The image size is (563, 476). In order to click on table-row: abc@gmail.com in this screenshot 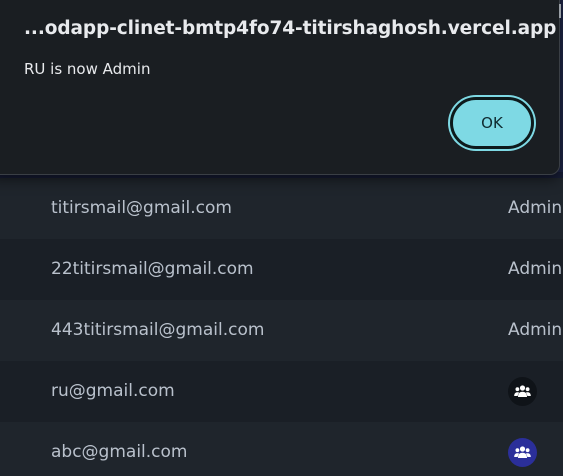, I will do `click(281, 449)`.